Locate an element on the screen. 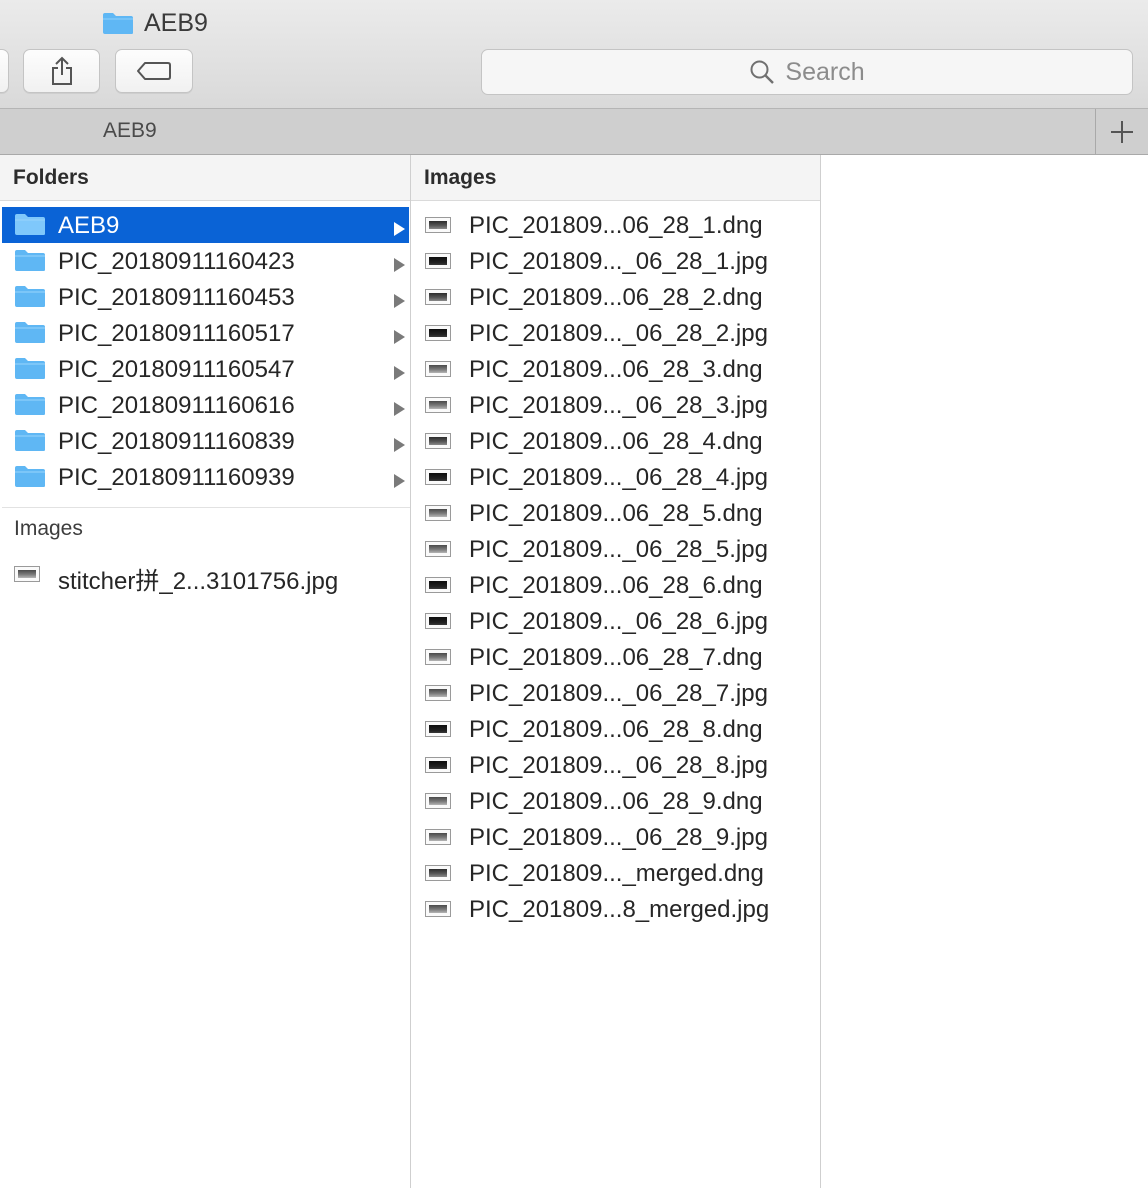  folder-row: AEB9 is located at coordinates (205, 225).